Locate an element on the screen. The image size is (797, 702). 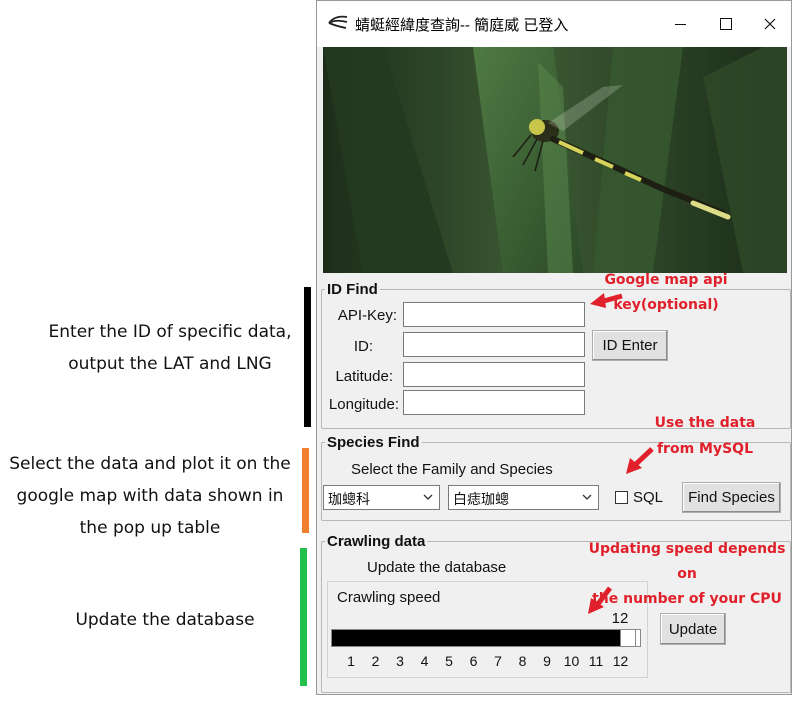
speed-tick-label: 7 is located at coordinates (498, 661).